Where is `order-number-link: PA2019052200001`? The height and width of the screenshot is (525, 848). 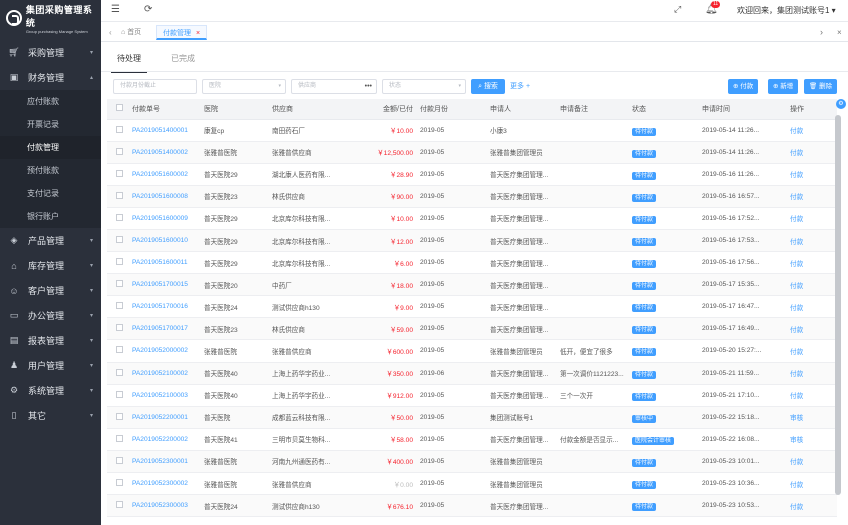 order-number-link: PA2019052200001 is located at coordinates (160, 417).